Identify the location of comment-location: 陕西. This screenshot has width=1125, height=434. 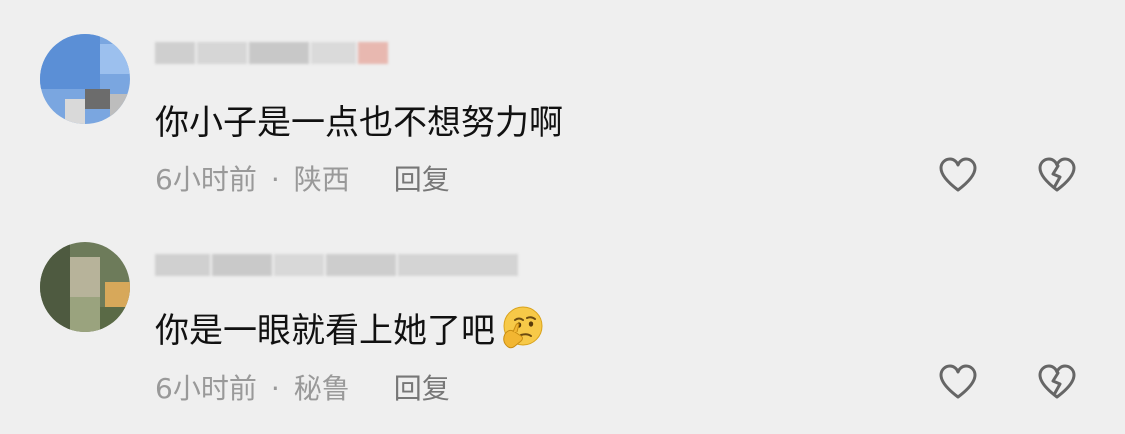
(321, 179).